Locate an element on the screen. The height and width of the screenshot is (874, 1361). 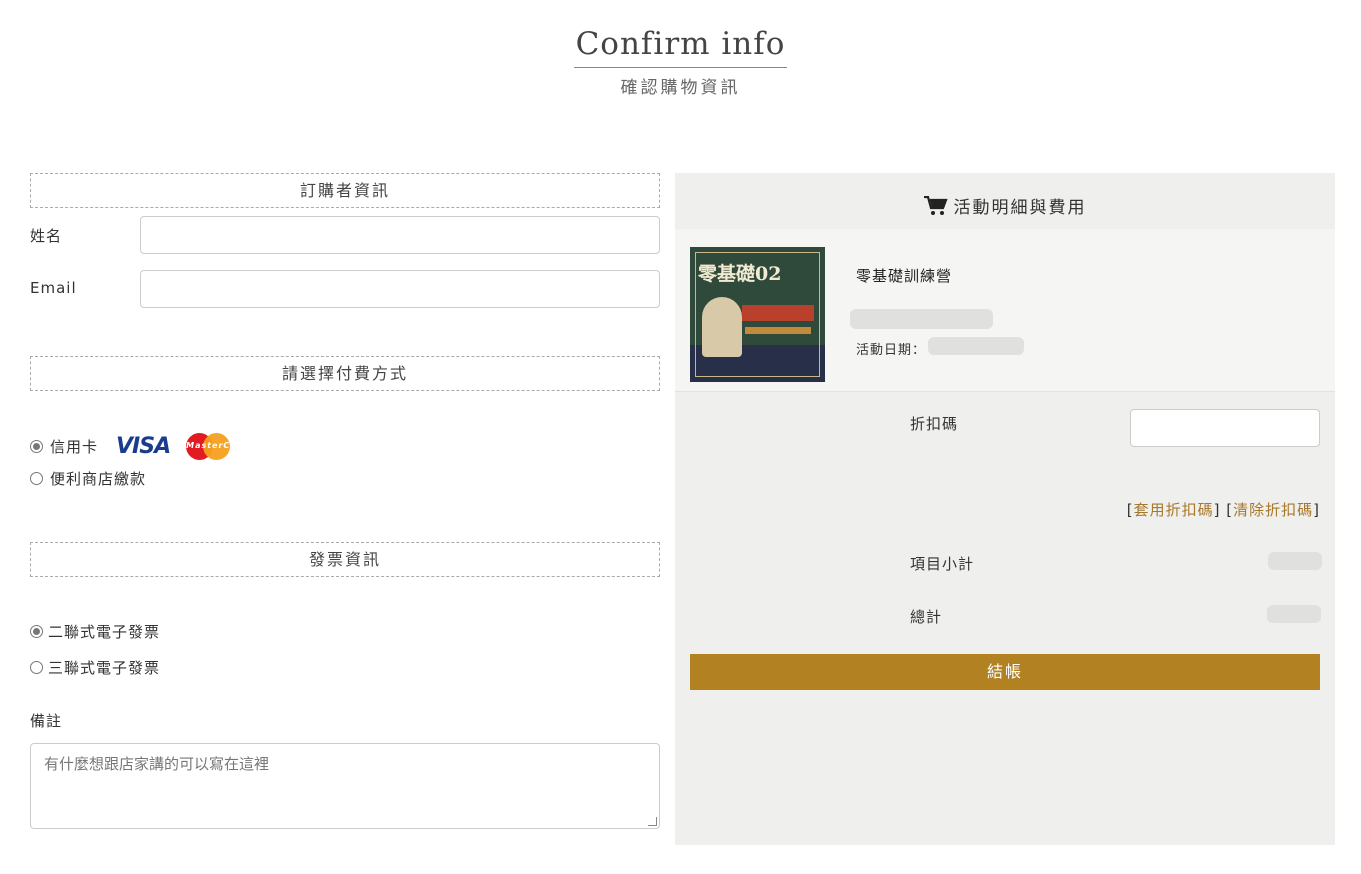
page-subtitle: 確認購物資訊 is located at coordinates (680, 88).